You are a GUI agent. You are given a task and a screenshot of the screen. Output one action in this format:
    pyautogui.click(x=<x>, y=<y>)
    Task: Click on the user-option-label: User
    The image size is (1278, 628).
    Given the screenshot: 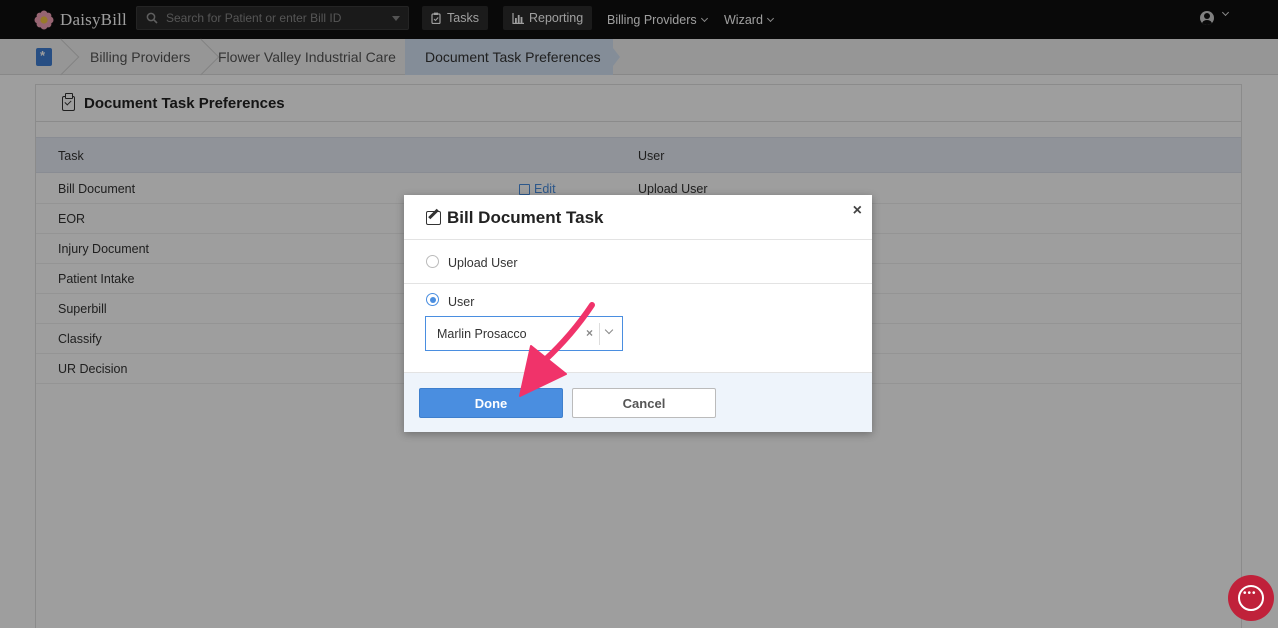 What is the action you would take?
    pyautogui.click(x=461, y=302)
    